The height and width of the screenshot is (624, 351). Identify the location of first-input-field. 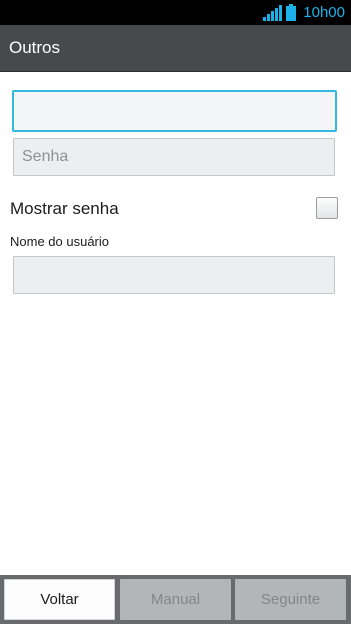
(174, 111).